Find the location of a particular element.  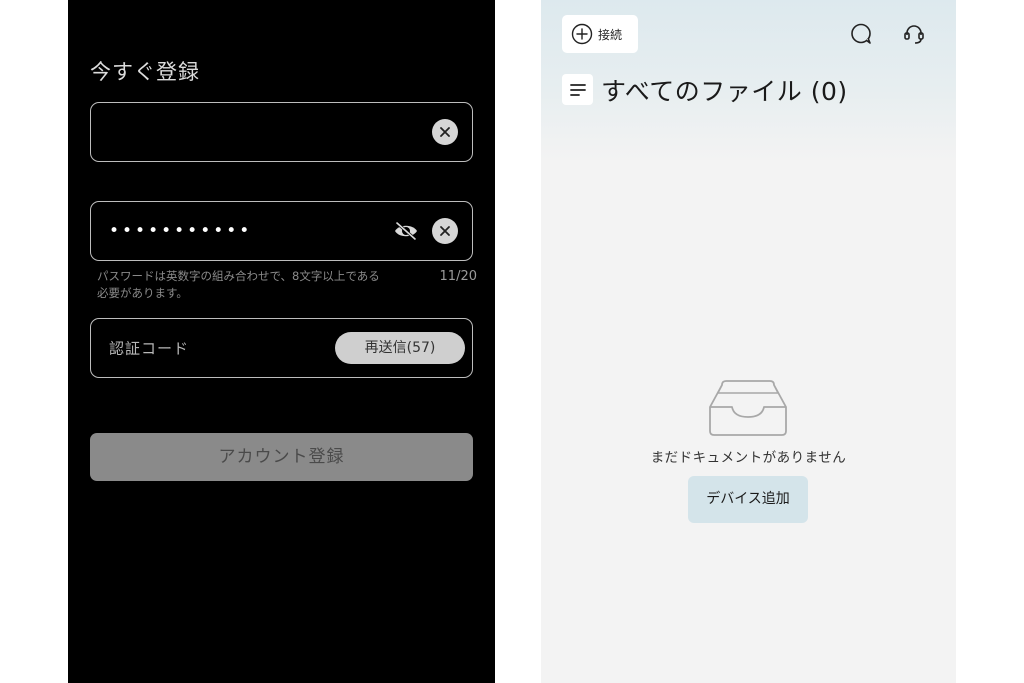

password-field: ••••••••••• is located at coordinates (281, 231).